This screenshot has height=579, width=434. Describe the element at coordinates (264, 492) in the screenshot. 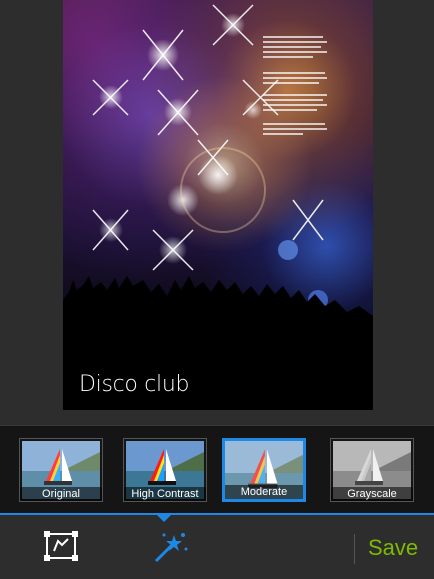

I see `filter-label: Moderate` at that location.